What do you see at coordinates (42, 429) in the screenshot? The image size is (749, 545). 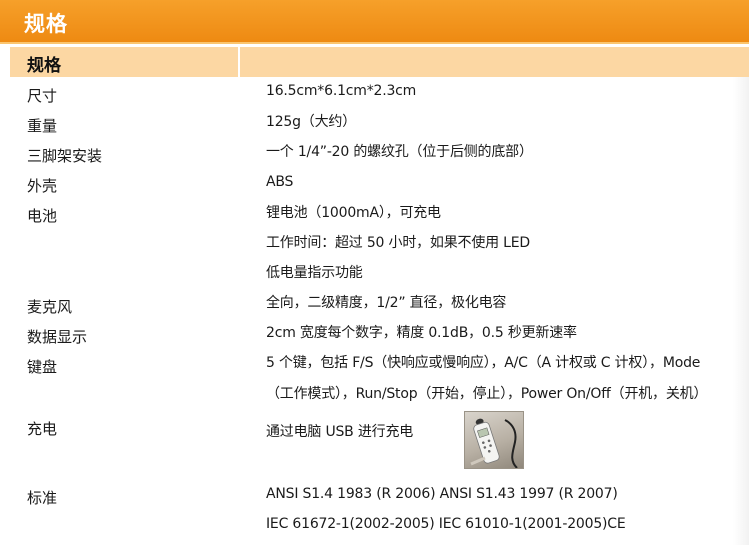 I see `spec-label-charging: 充电` at bounding box center [42, 429].